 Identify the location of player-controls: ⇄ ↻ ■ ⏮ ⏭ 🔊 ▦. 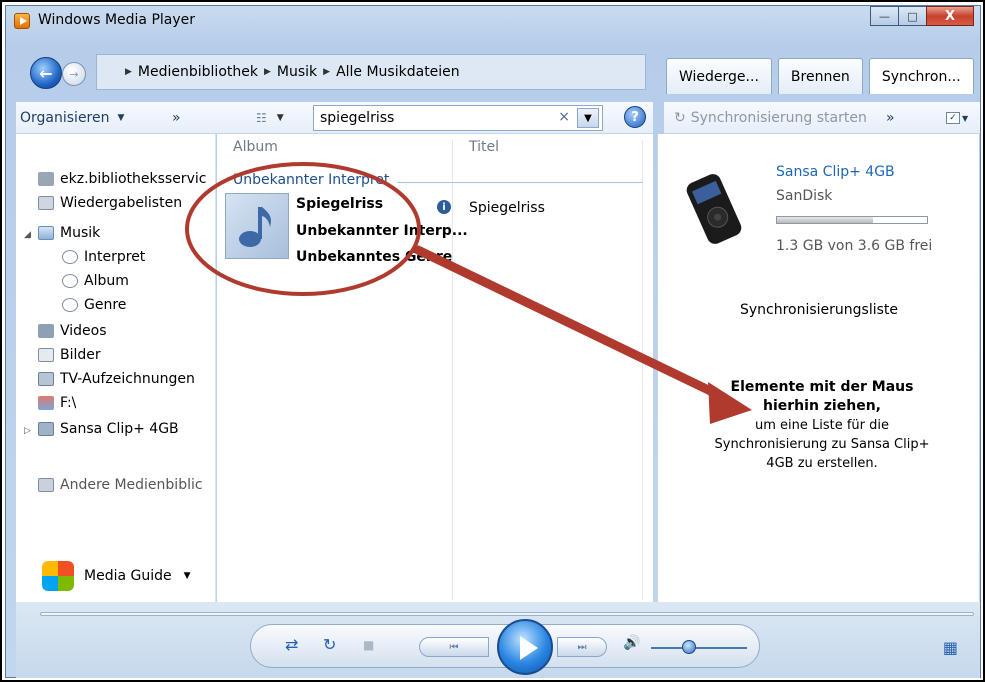
(498, 640).